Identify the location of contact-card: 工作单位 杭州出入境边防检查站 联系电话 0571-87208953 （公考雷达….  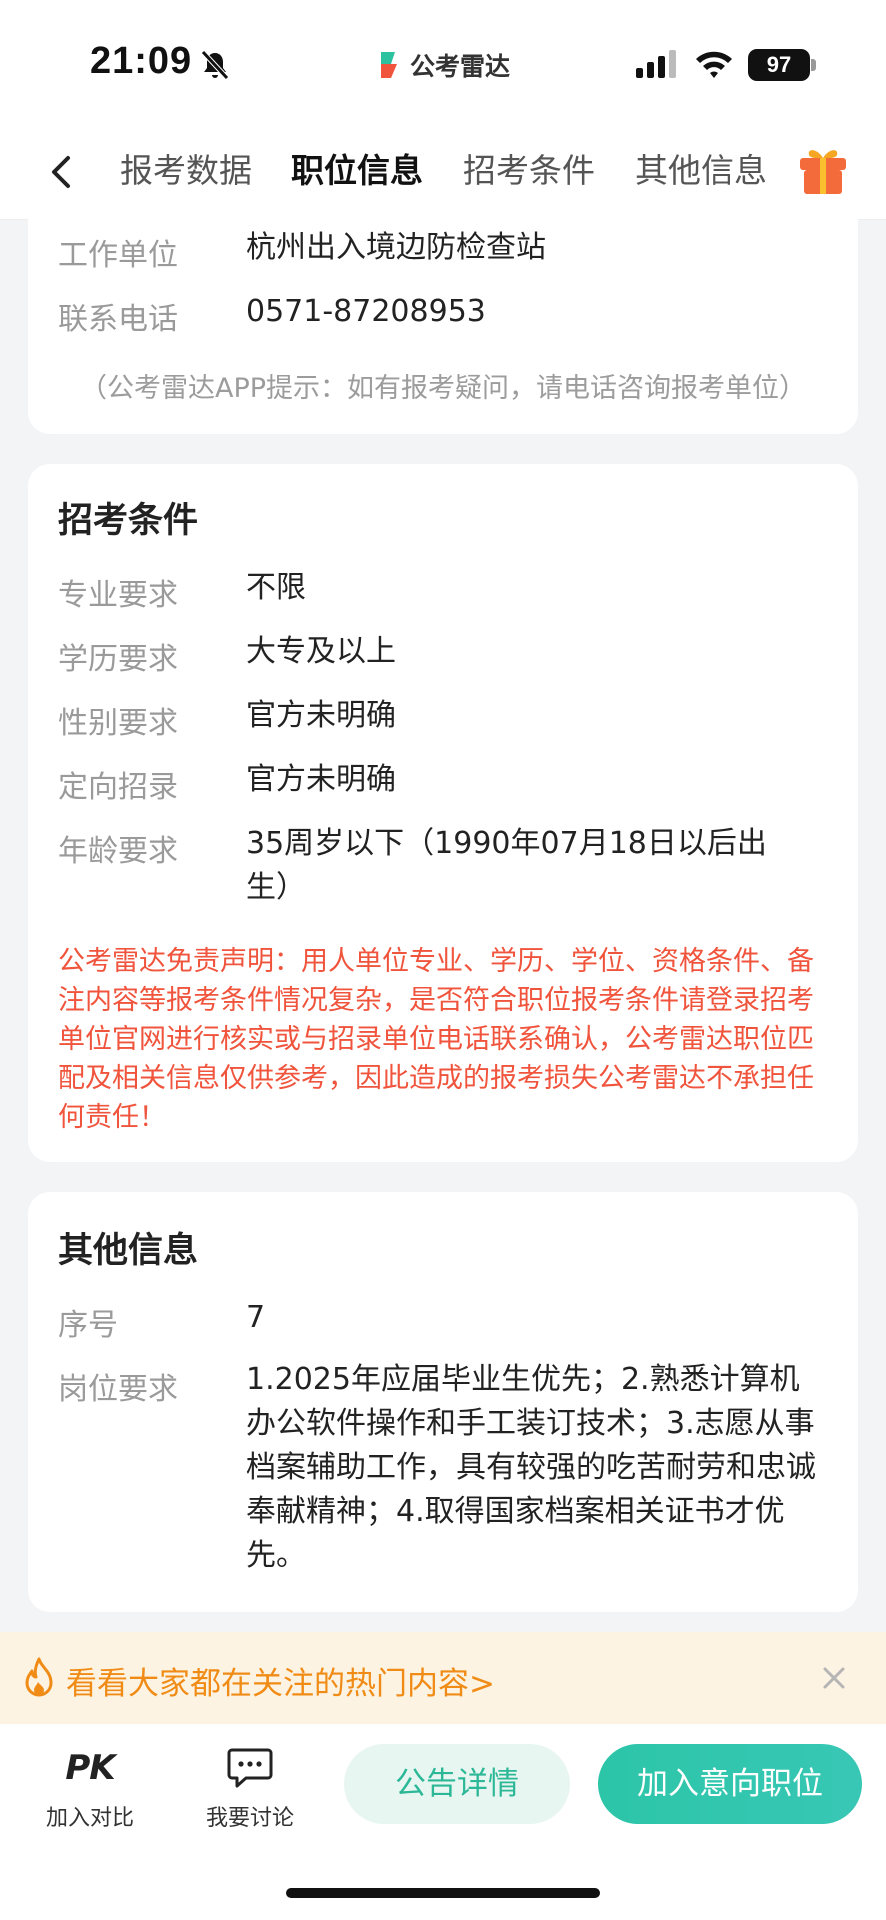
(443, 317).